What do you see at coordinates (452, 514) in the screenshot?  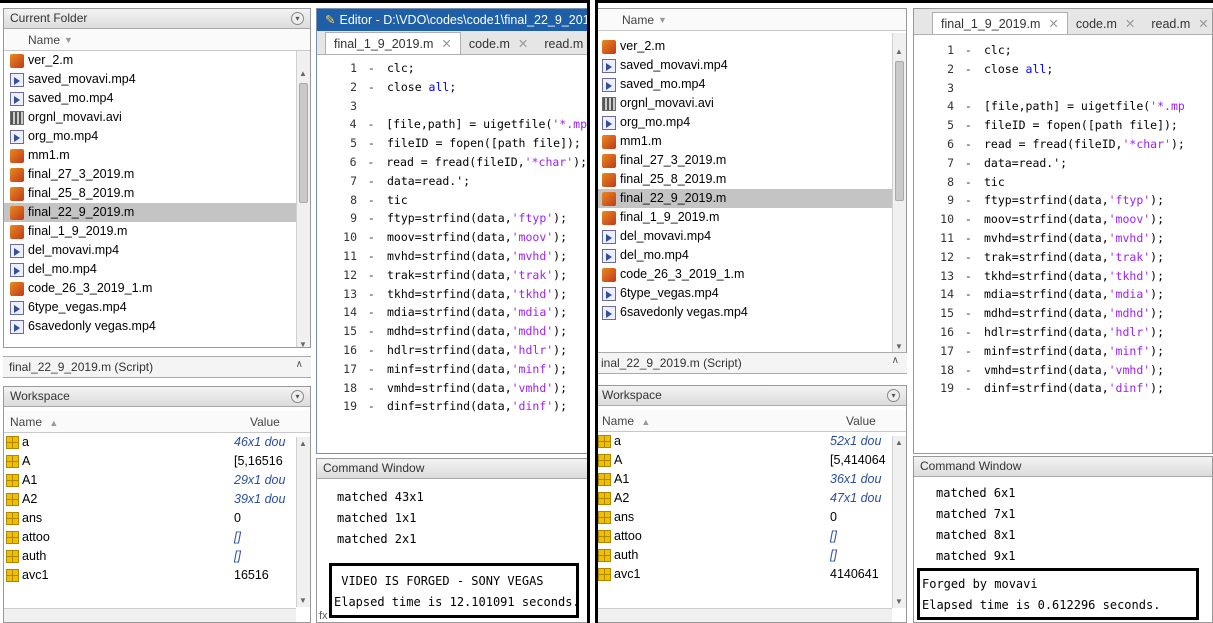 I see `command-output: matched 43x1 matched 1x1 matched 2x1` at bounding box center [452, 514].